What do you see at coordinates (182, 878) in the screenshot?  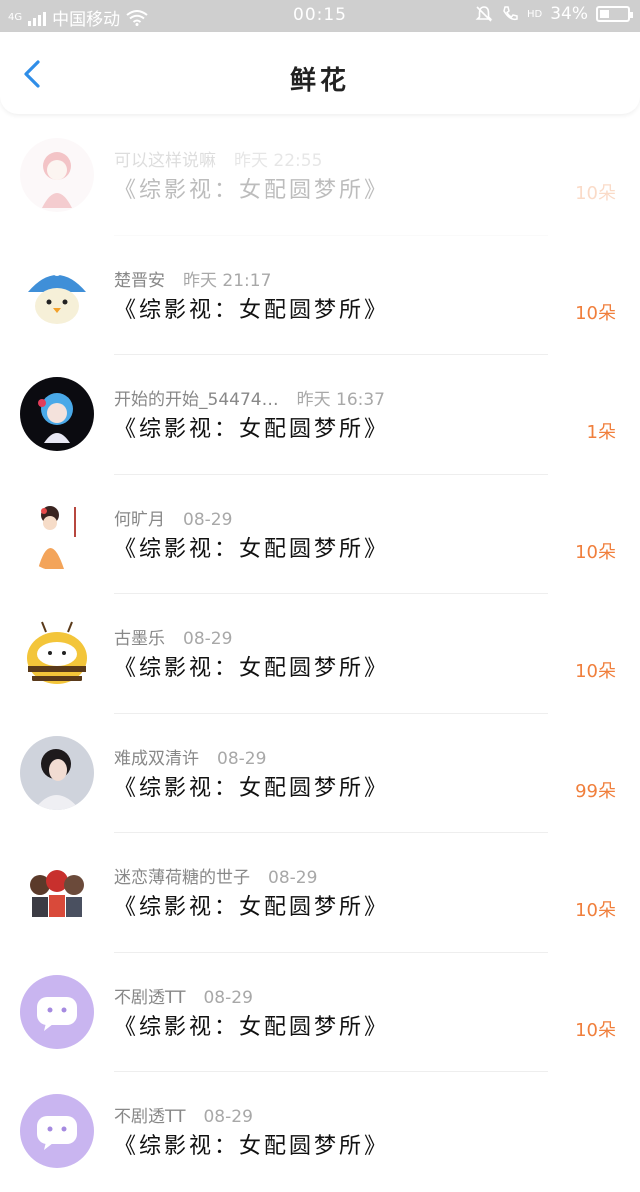 I see `sender-name: 迷恋薄荷糖的世子` at bounding box center [182, 878].